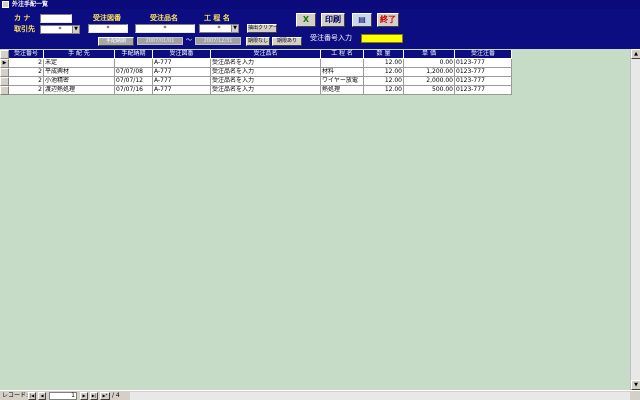  What do you see at coordinates (382, 38) in the screenshot?
I see `order-number-input` at bounding box center [382, 38].